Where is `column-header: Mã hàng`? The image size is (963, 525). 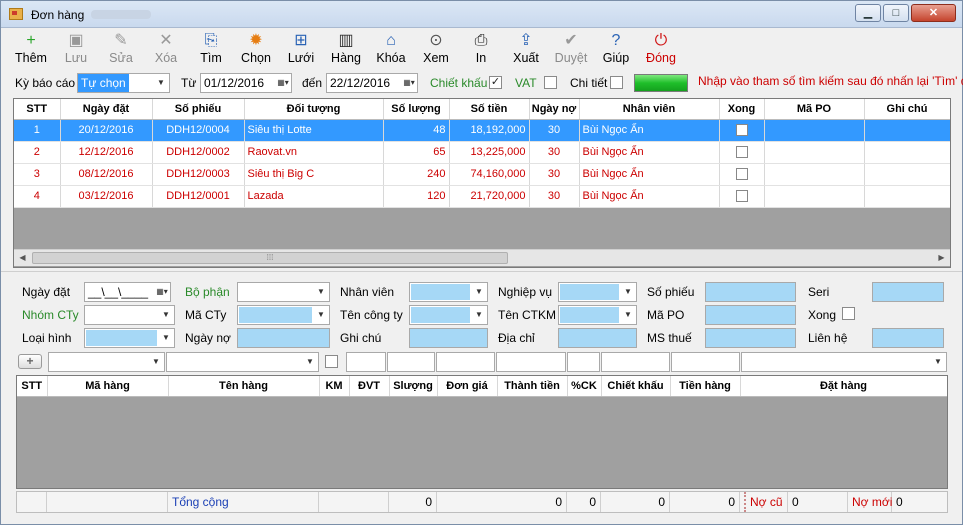
column-header: Mã hàng is located at coordinates (108, 386).